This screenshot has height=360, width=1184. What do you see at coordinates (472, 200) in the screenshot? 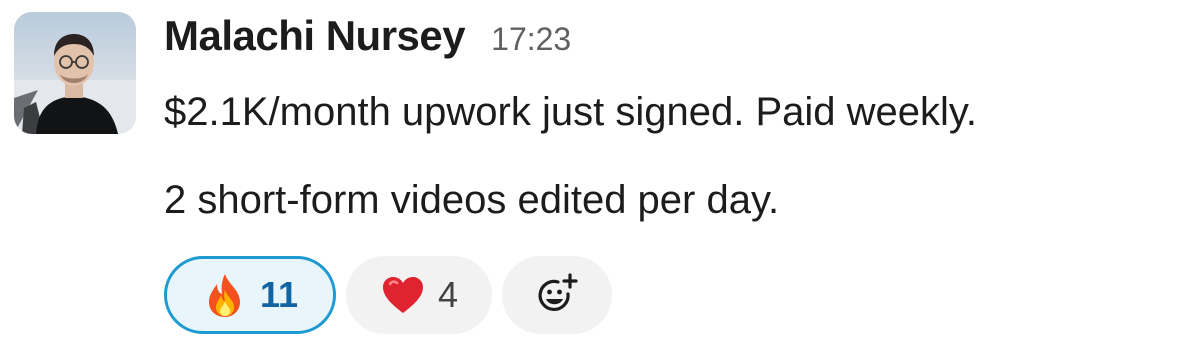
I see `message-text-line: 2 short-form videos edited per day.` at bounding box center [472, 200].